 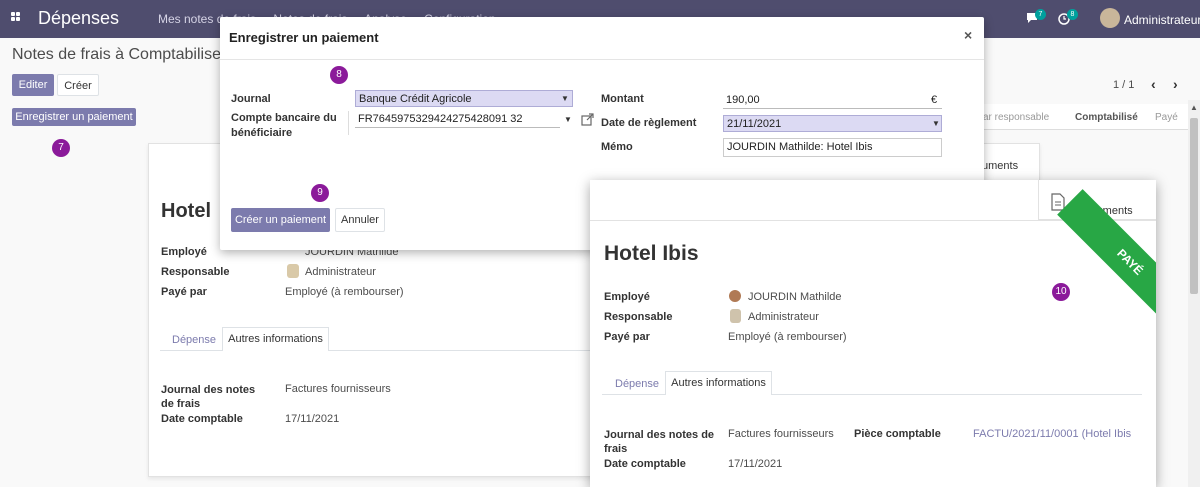 I want to click on payment-date-input: 21/11/2021, so click(x=832, y=123).